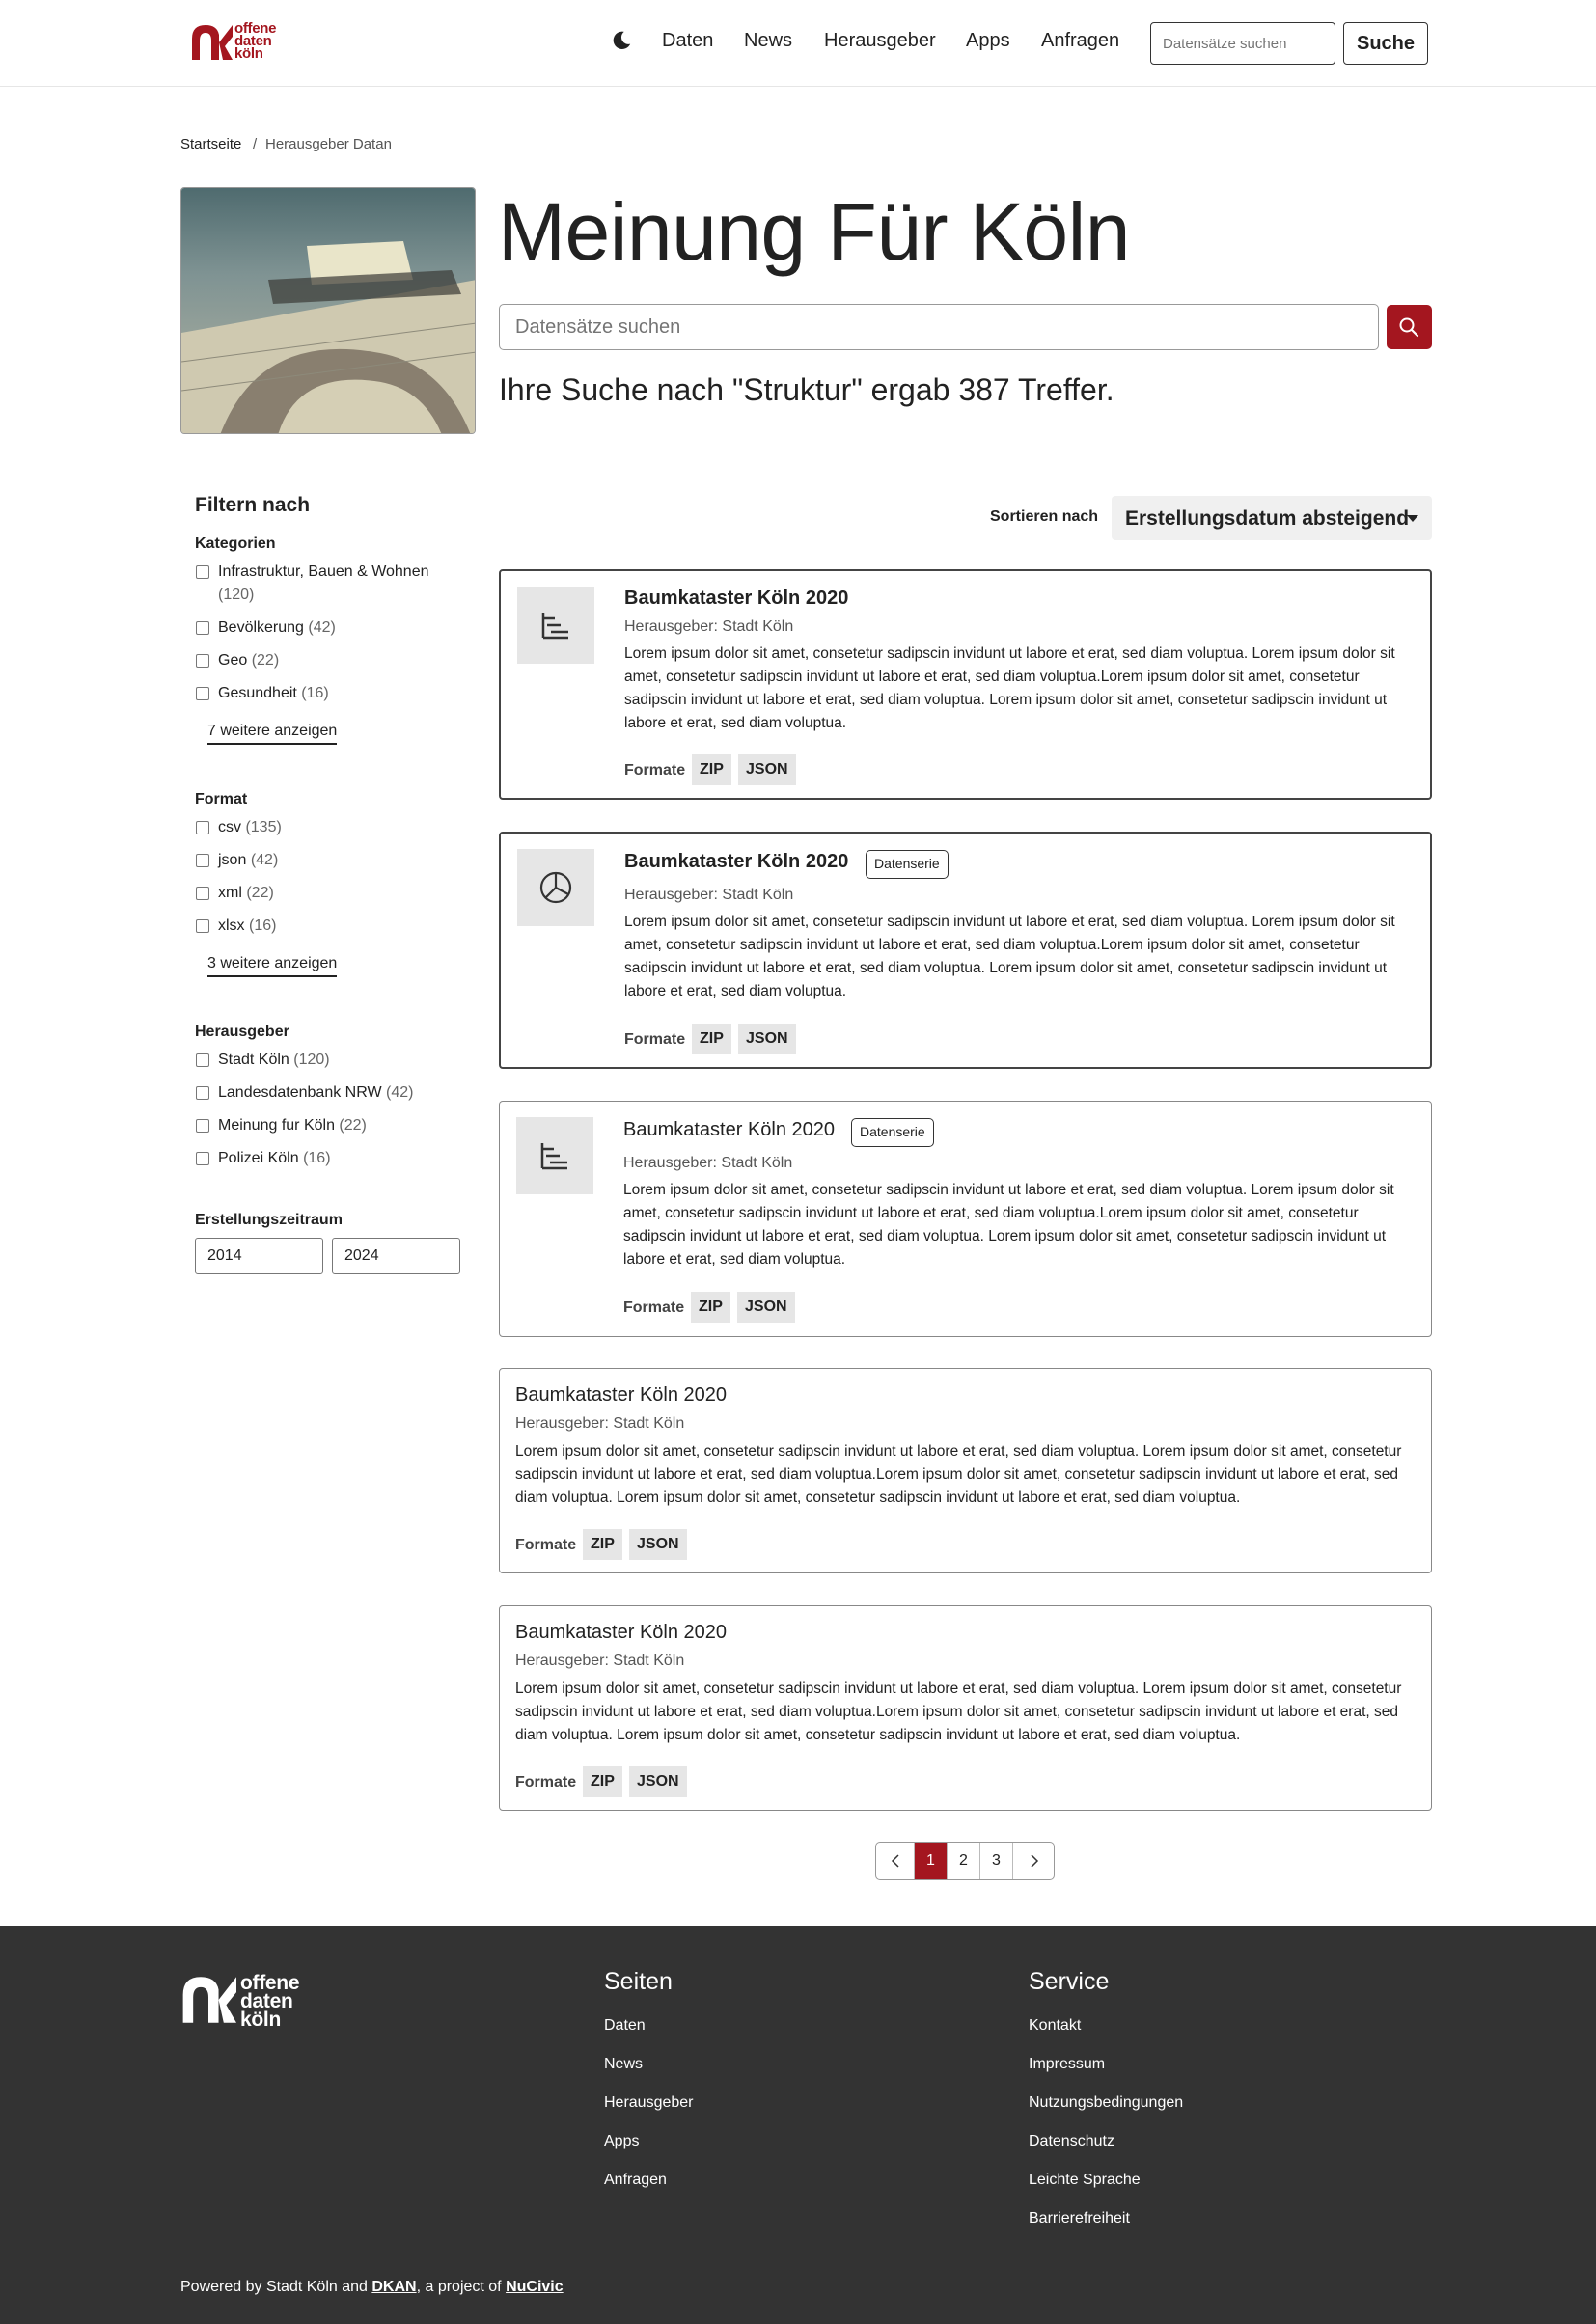 The height and width of the screenshot is (2324, 1596). I want to click on sort-select: Erstellungsdatum absteigend, so click(1272, 518).